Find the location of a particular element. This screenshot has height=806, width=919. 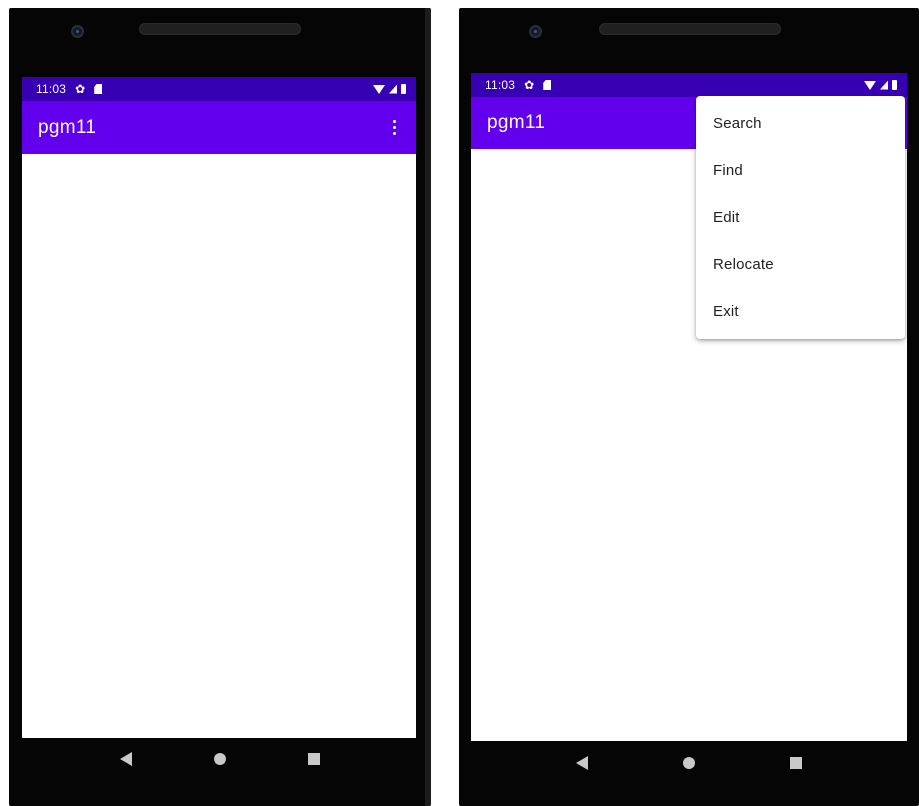

more-vert-icon is located at coordinates (394, 127).